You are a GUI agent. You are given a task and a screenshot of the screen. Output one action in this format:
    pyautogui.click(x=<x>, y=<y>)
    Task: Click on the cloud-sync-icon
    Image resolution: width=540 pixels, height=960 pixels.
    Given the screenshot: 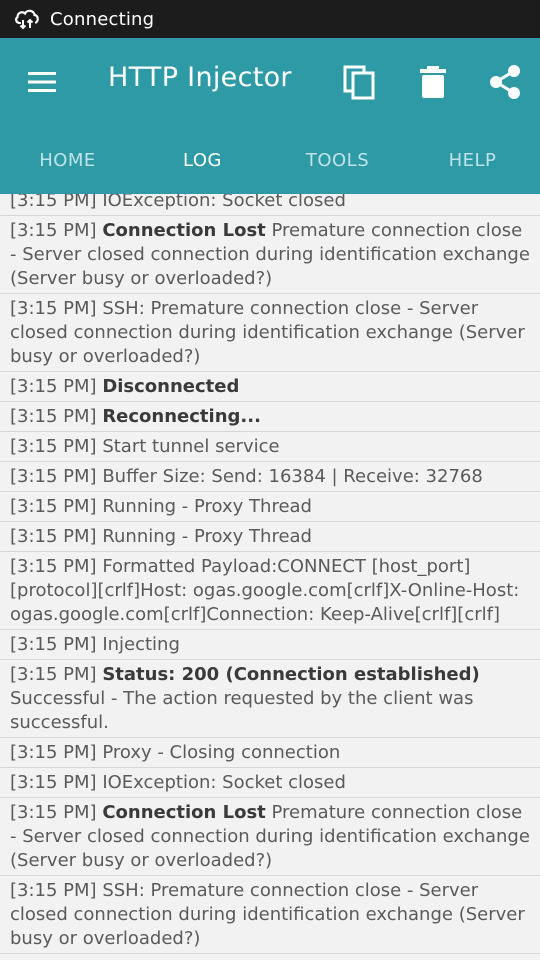 What is the action you would take?
    pyautogui.click(x=27, y=19)
    